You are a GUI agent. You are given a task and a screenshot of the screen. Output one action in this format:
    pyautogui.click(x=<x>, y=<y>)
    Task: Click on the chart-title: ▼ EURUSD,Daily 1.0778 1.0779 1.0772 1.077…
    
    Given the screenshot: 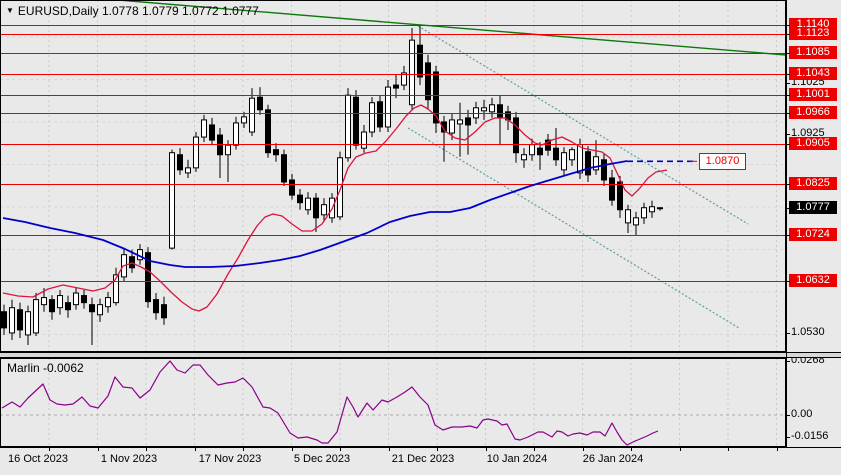 What is the action you would take?
    pyautogui.click(x=132, y=11)
    